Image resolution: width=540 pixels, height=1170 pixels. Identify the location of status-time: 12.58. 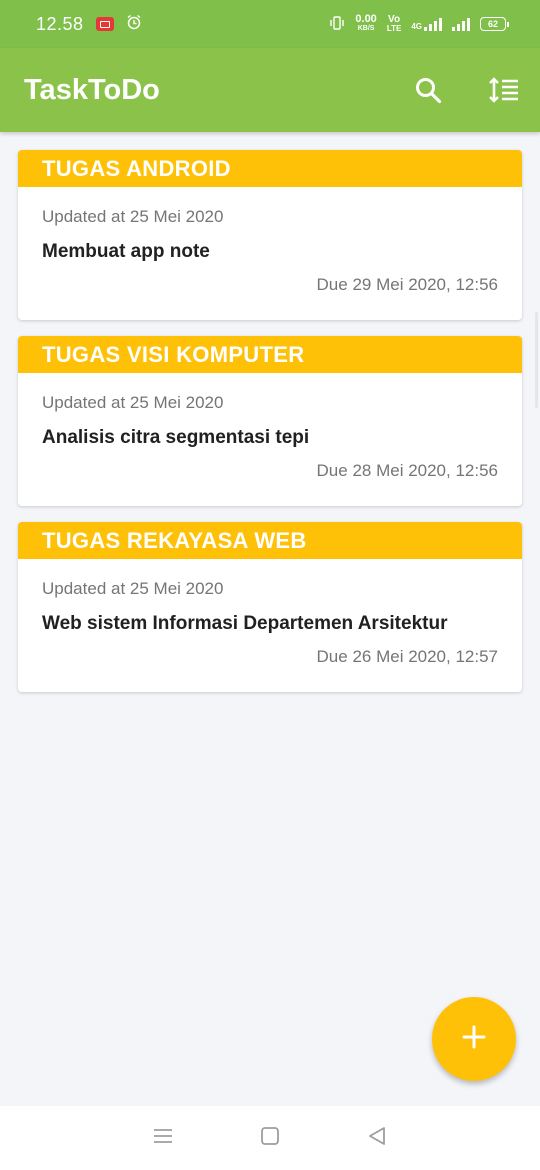
(60, 23).